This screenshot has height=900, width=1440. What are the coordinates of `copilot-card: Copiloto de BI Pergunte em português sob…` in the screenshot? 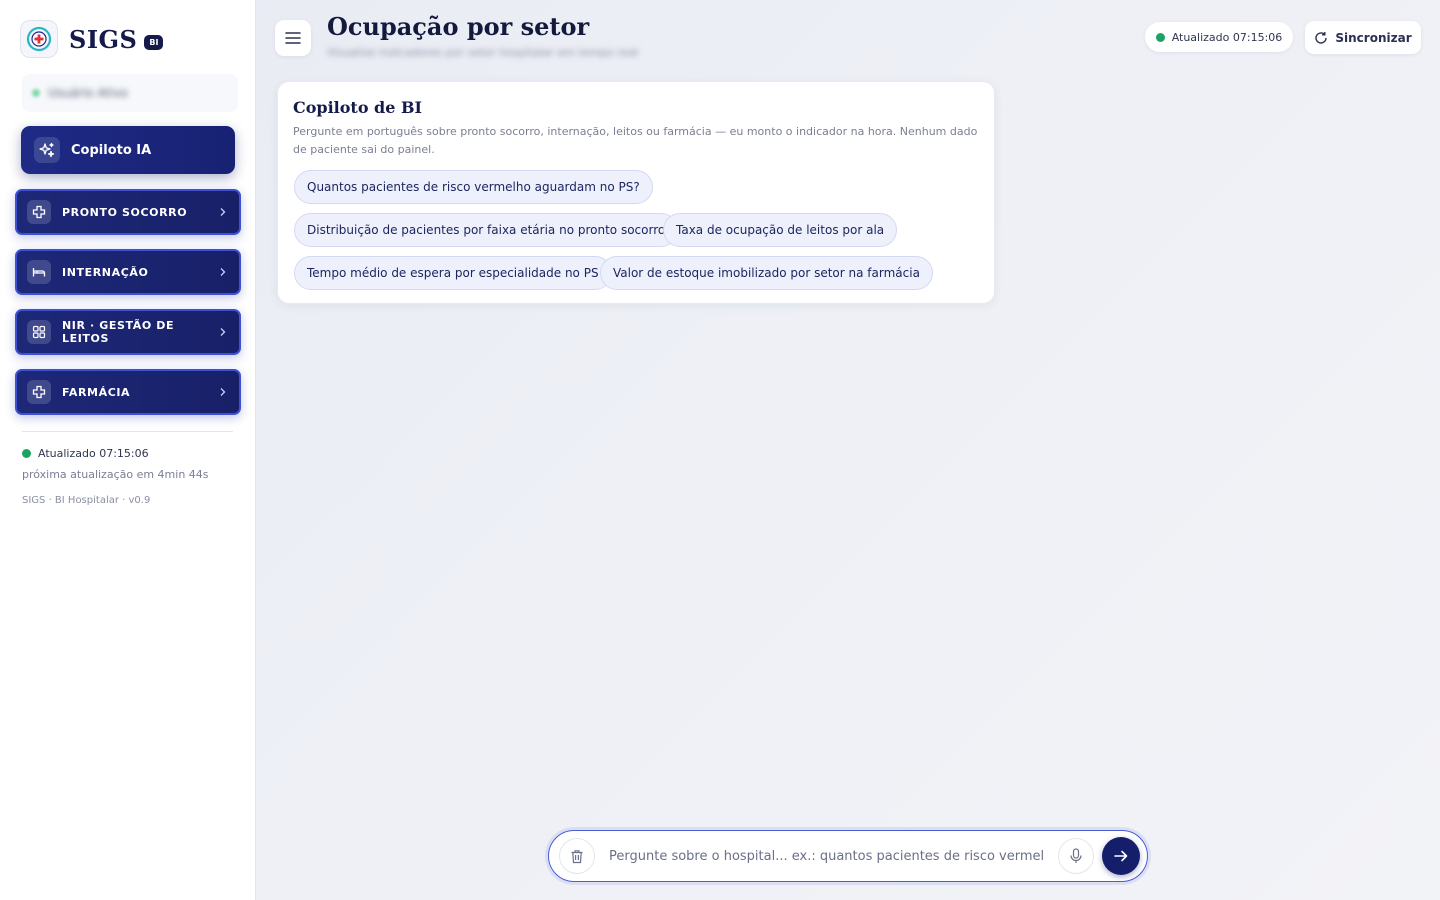 It's located at (636, 192).